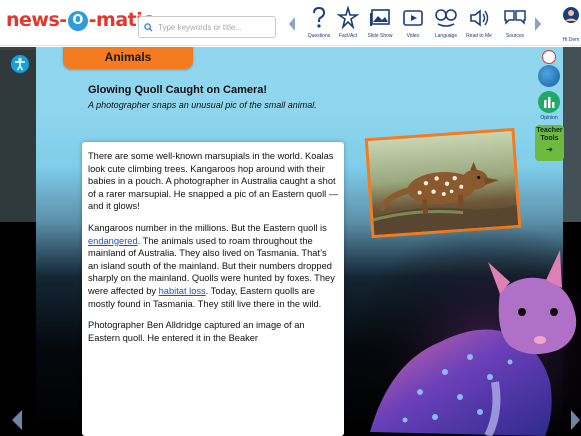 This screenshot has width=581, height=436. Describe the element at coordinates (348, 18) in the screenshot. I see `star-burst-icon` at that location.